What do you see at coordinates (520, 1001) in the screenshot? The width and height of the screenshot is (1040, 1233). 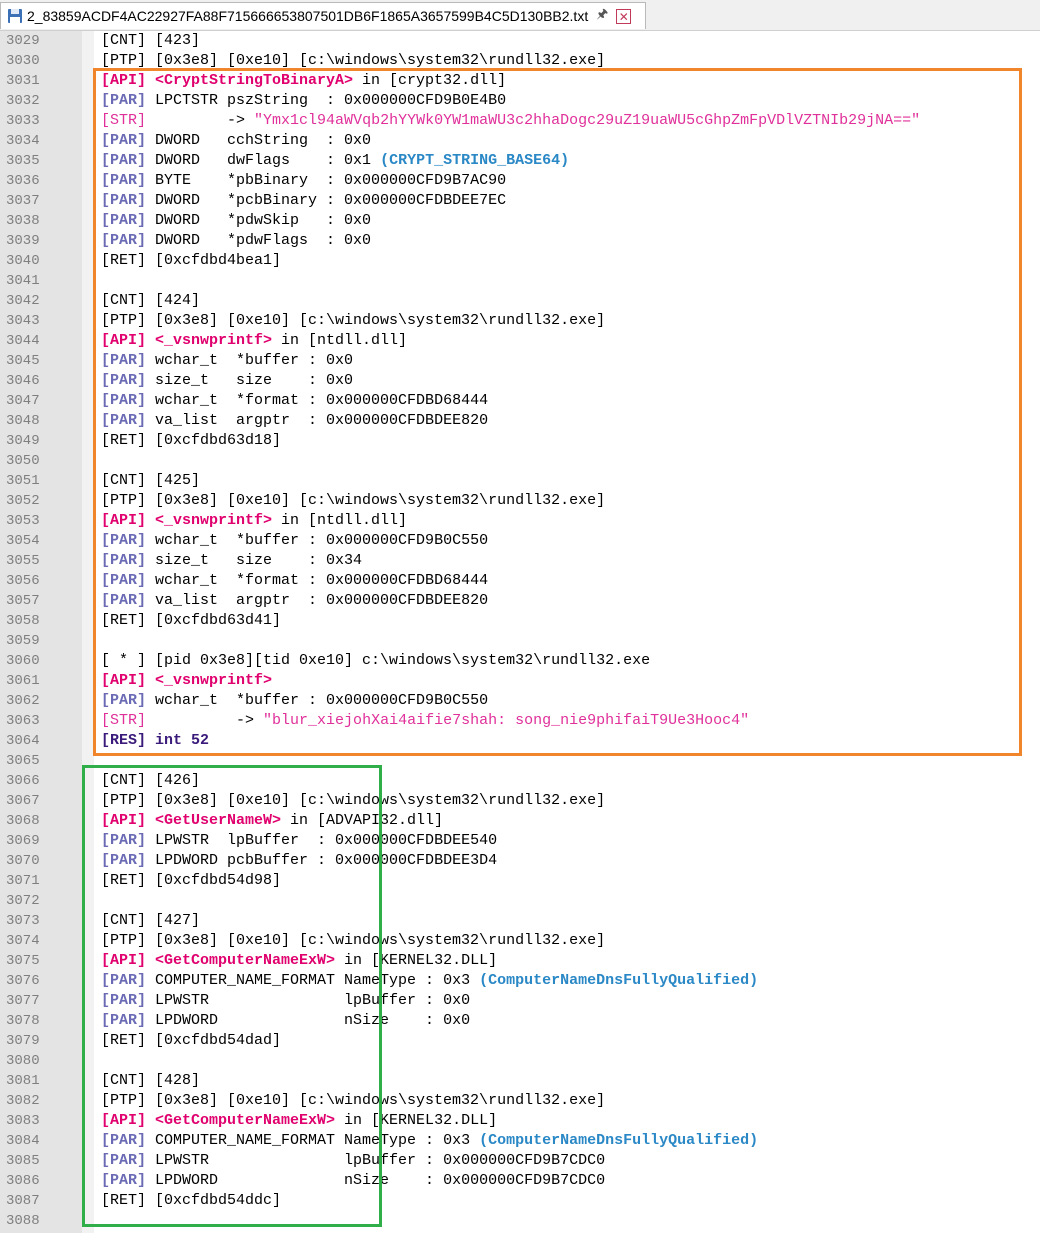 I see `editor-line: 3077 [PAR] LPWSTR lpBuffer : 0x0` at bounding box center [520, 1001].